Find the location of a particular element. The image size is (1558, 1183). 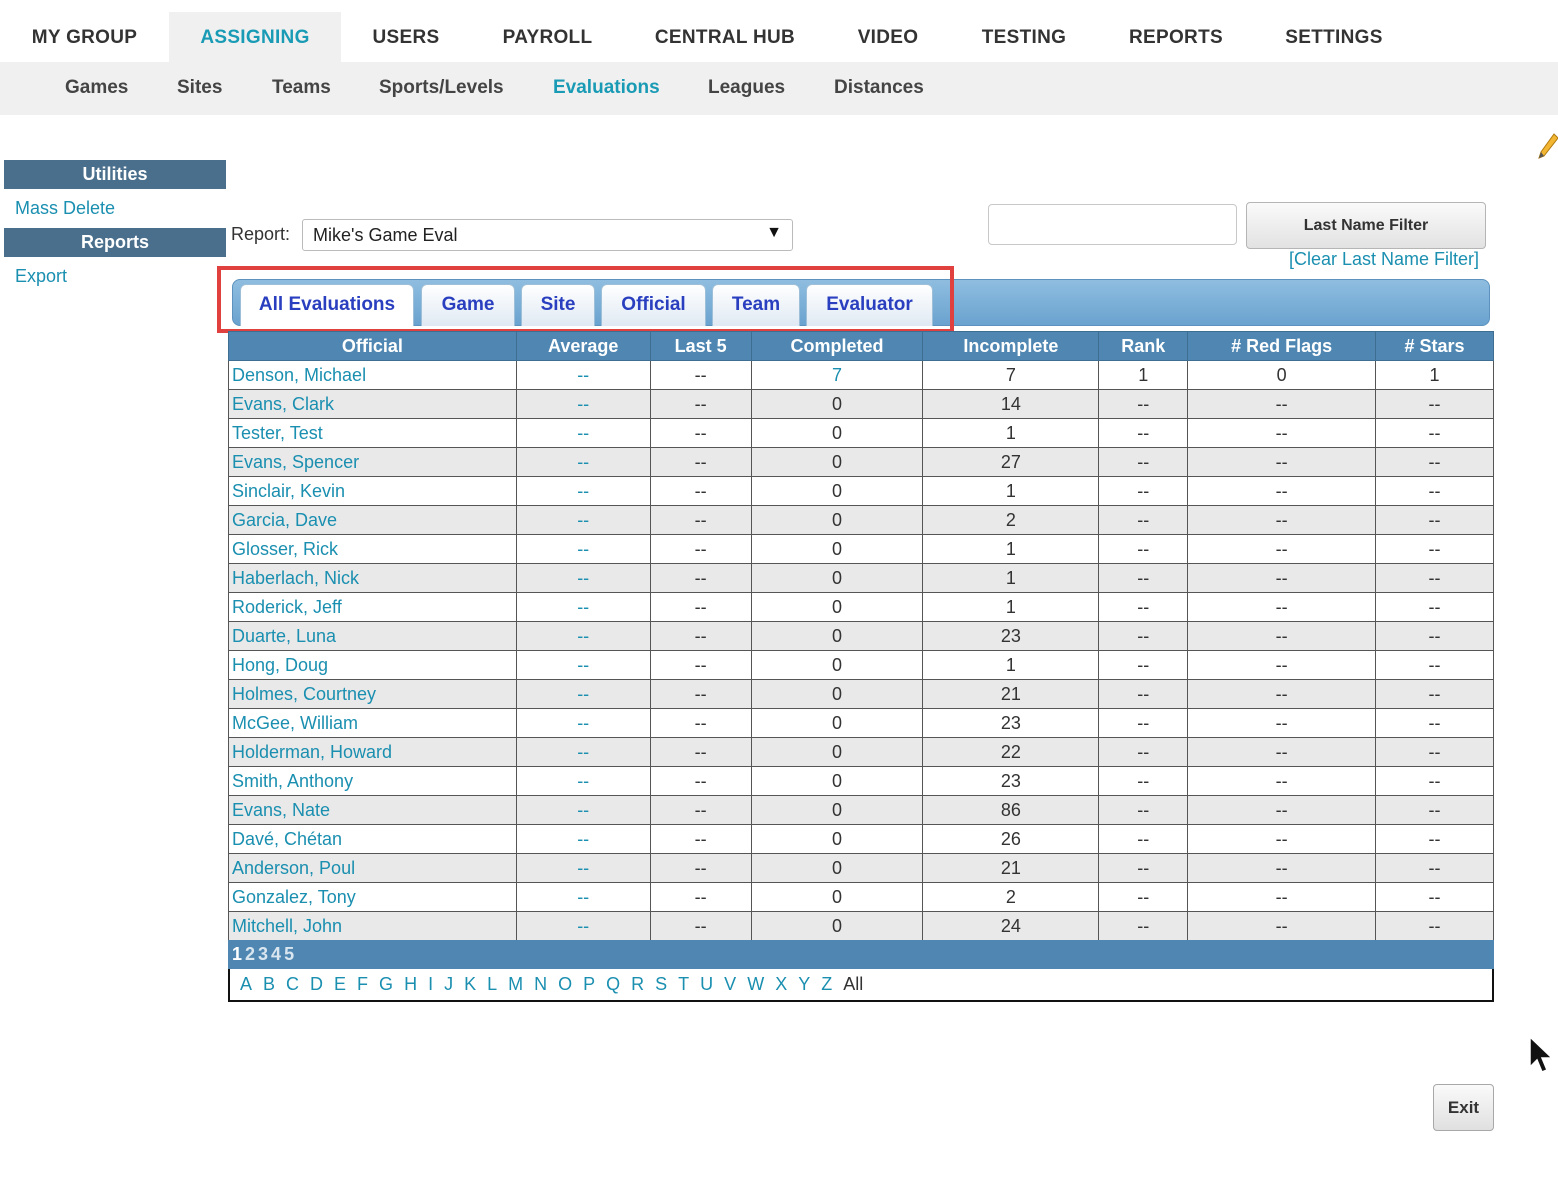

cell-official-name: Davé, Chétan is located at coordinates (372, 839).